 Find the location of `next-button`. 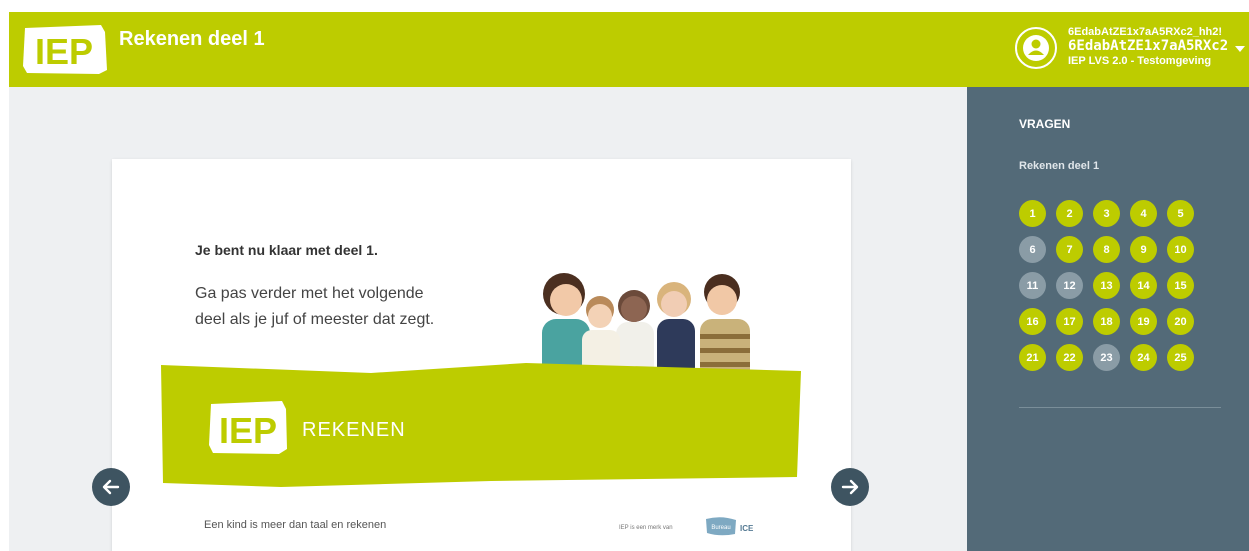

next-button is located at coordinates (850, 487).